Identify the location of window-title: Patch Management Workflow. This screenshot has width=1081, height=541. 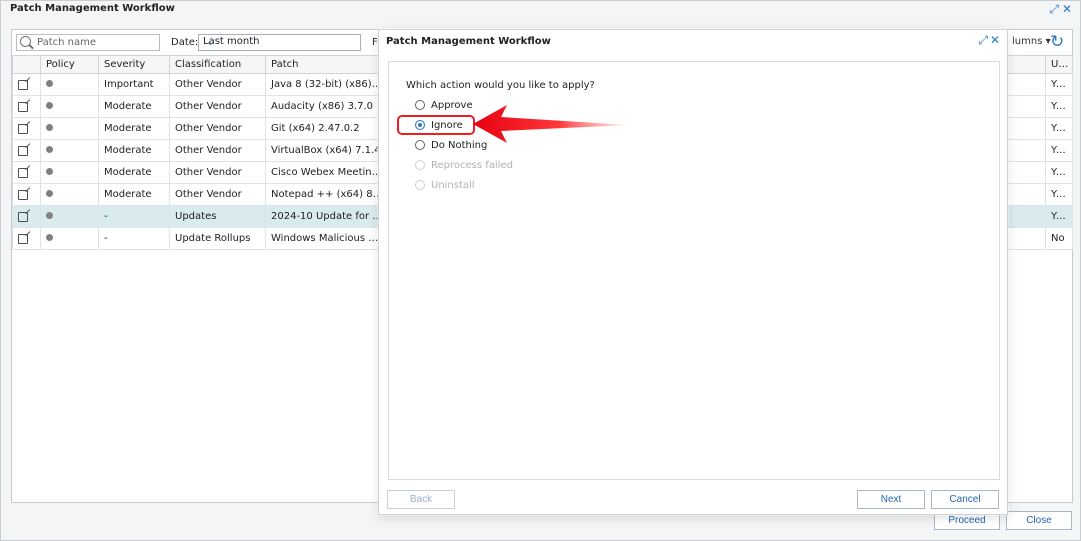
(92, 8).